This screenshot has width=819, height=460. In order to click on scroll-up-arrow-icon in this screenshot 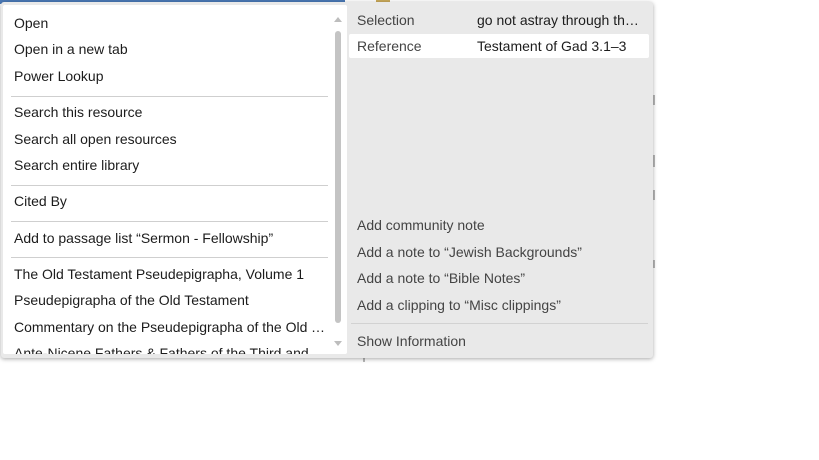, I will do `click(338, 19)`.